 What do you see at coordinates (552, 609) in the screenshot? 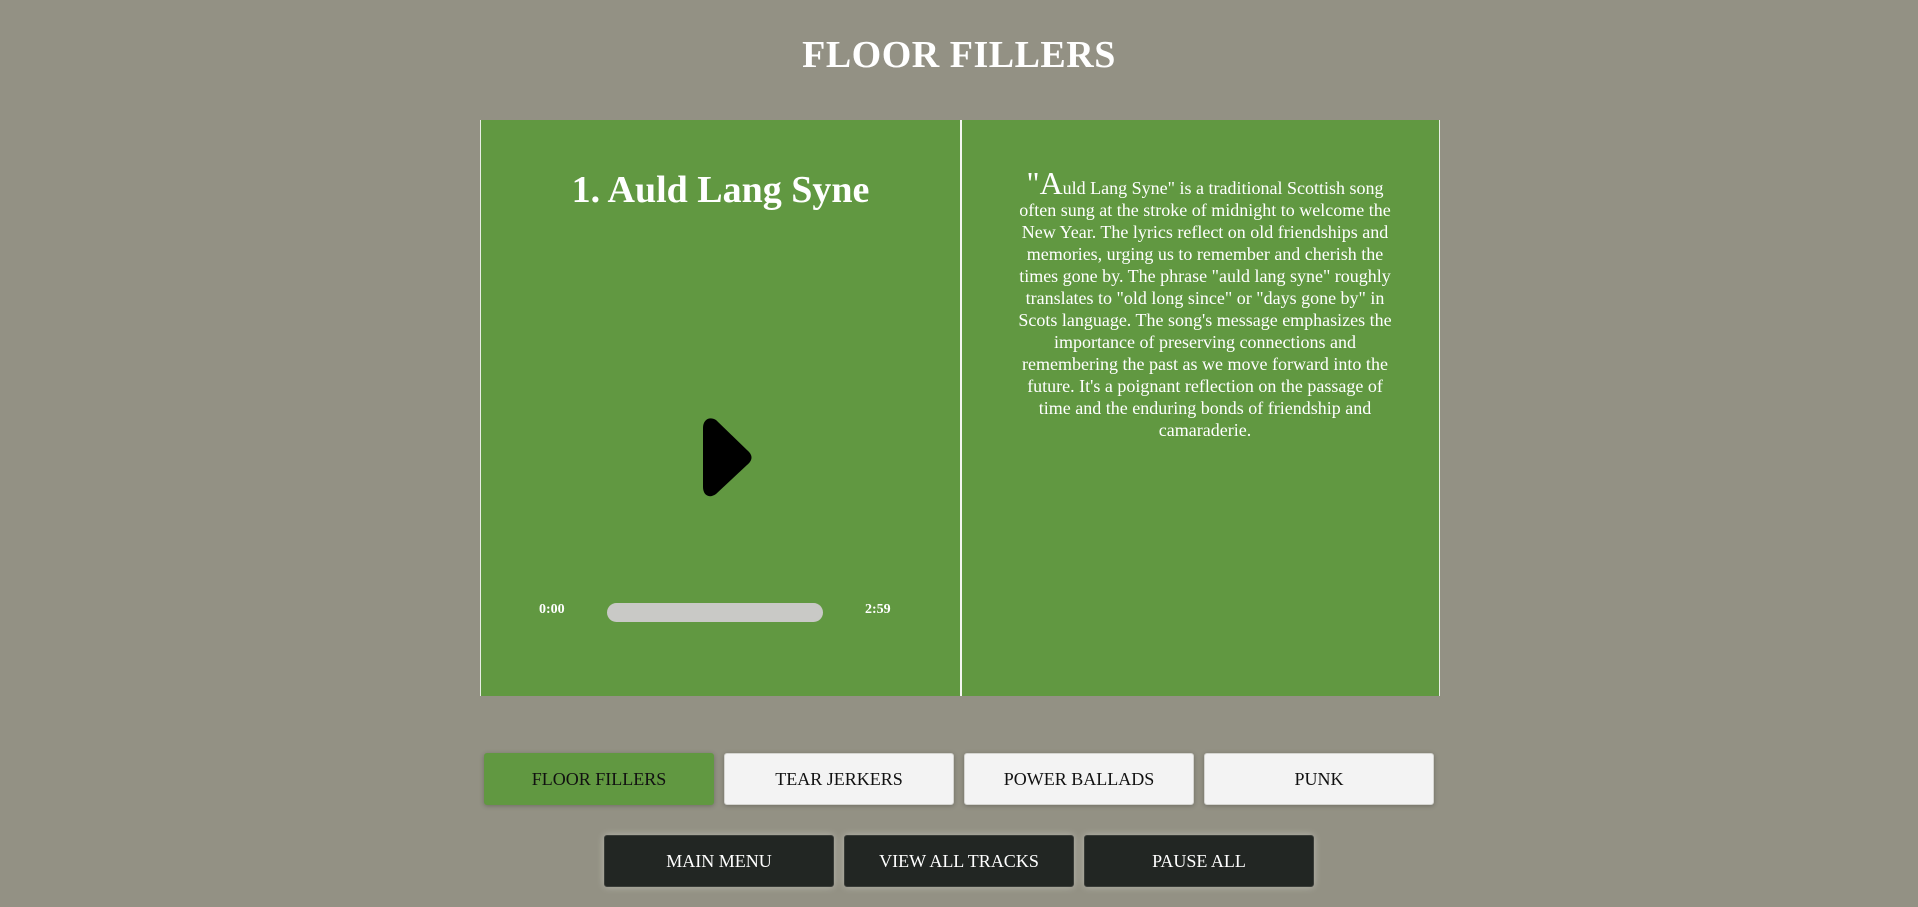
I see `current-time: 0:00` at bounding box center [552, 609].